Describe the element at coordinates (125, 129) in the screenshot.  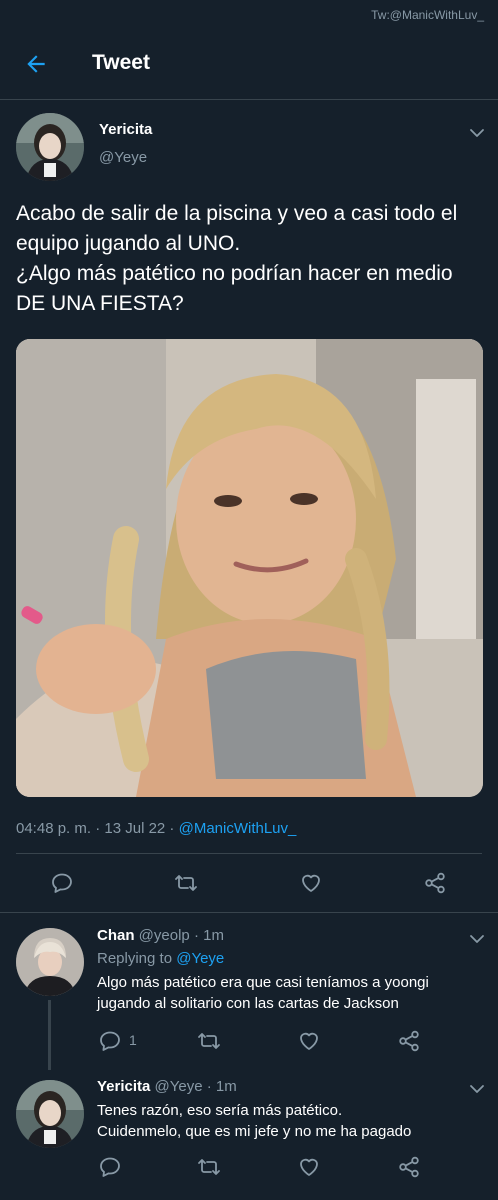
I see `author-name: Yericita` at that location.